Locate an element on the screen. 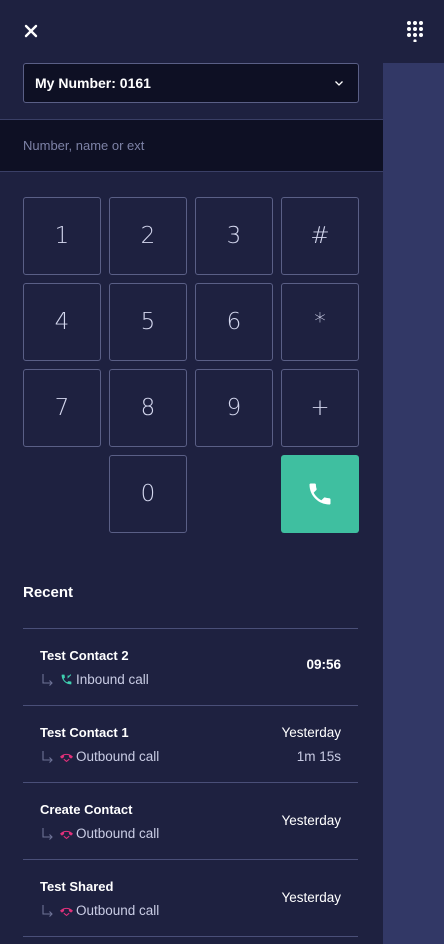  chevron-down-icon is located at coordinates (339, 83).